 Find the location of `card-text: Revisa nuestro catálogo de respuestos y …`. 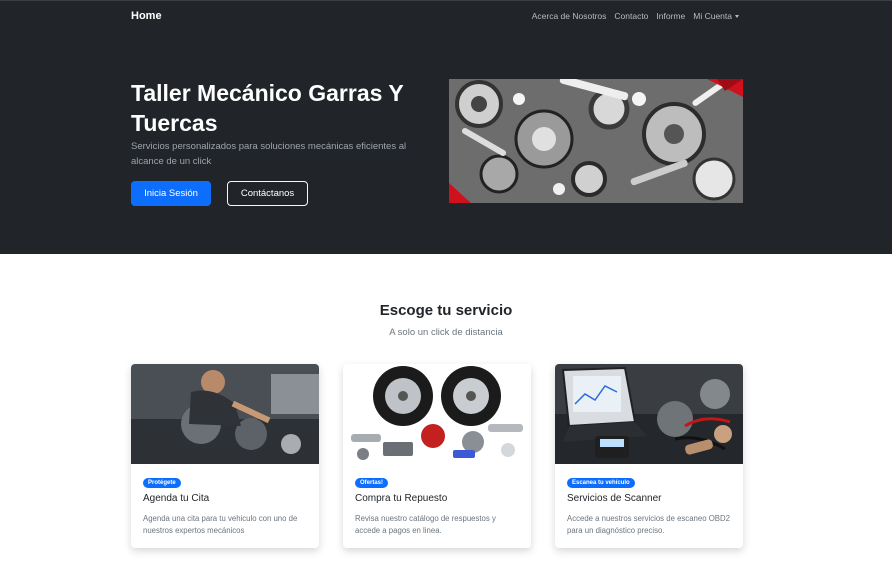

card-text: Revisa nuestro catálogo de respuestos y … is located at coordinates (425, 524).